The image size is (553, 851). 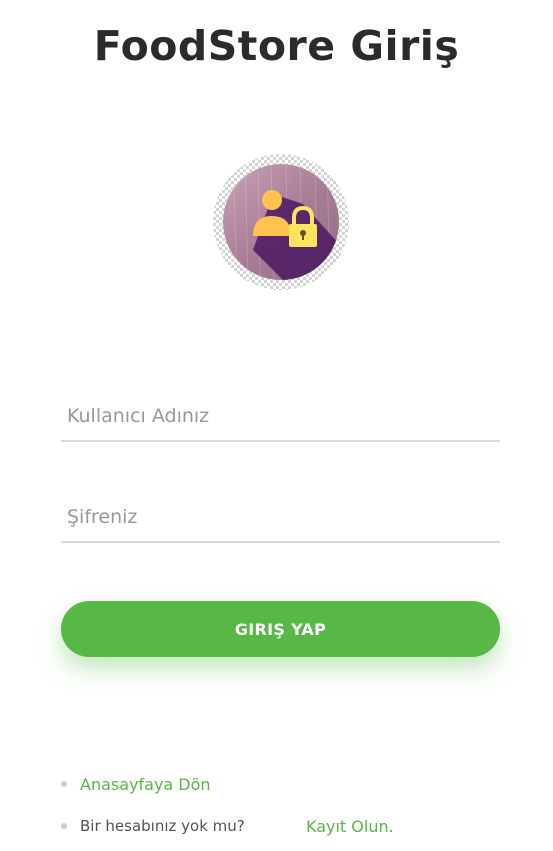 I want to click on home-link: Anasayfaya Dön, so click(x=145, y=784).